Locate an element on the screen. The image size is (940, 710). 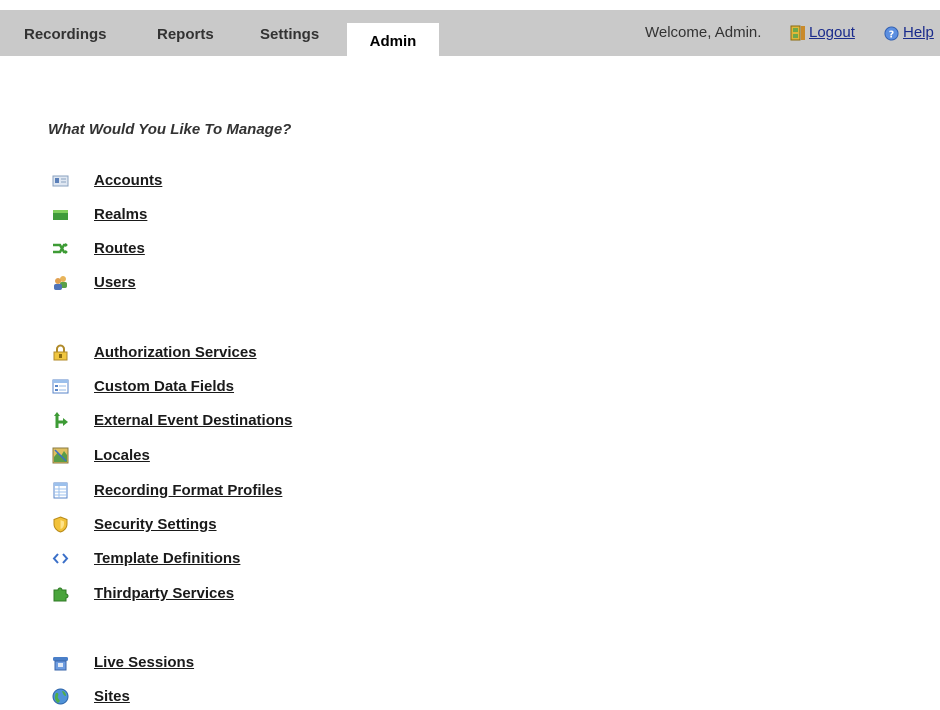
menu-item-live-sessions: Live Sessions is located at coordinates (248, 664).